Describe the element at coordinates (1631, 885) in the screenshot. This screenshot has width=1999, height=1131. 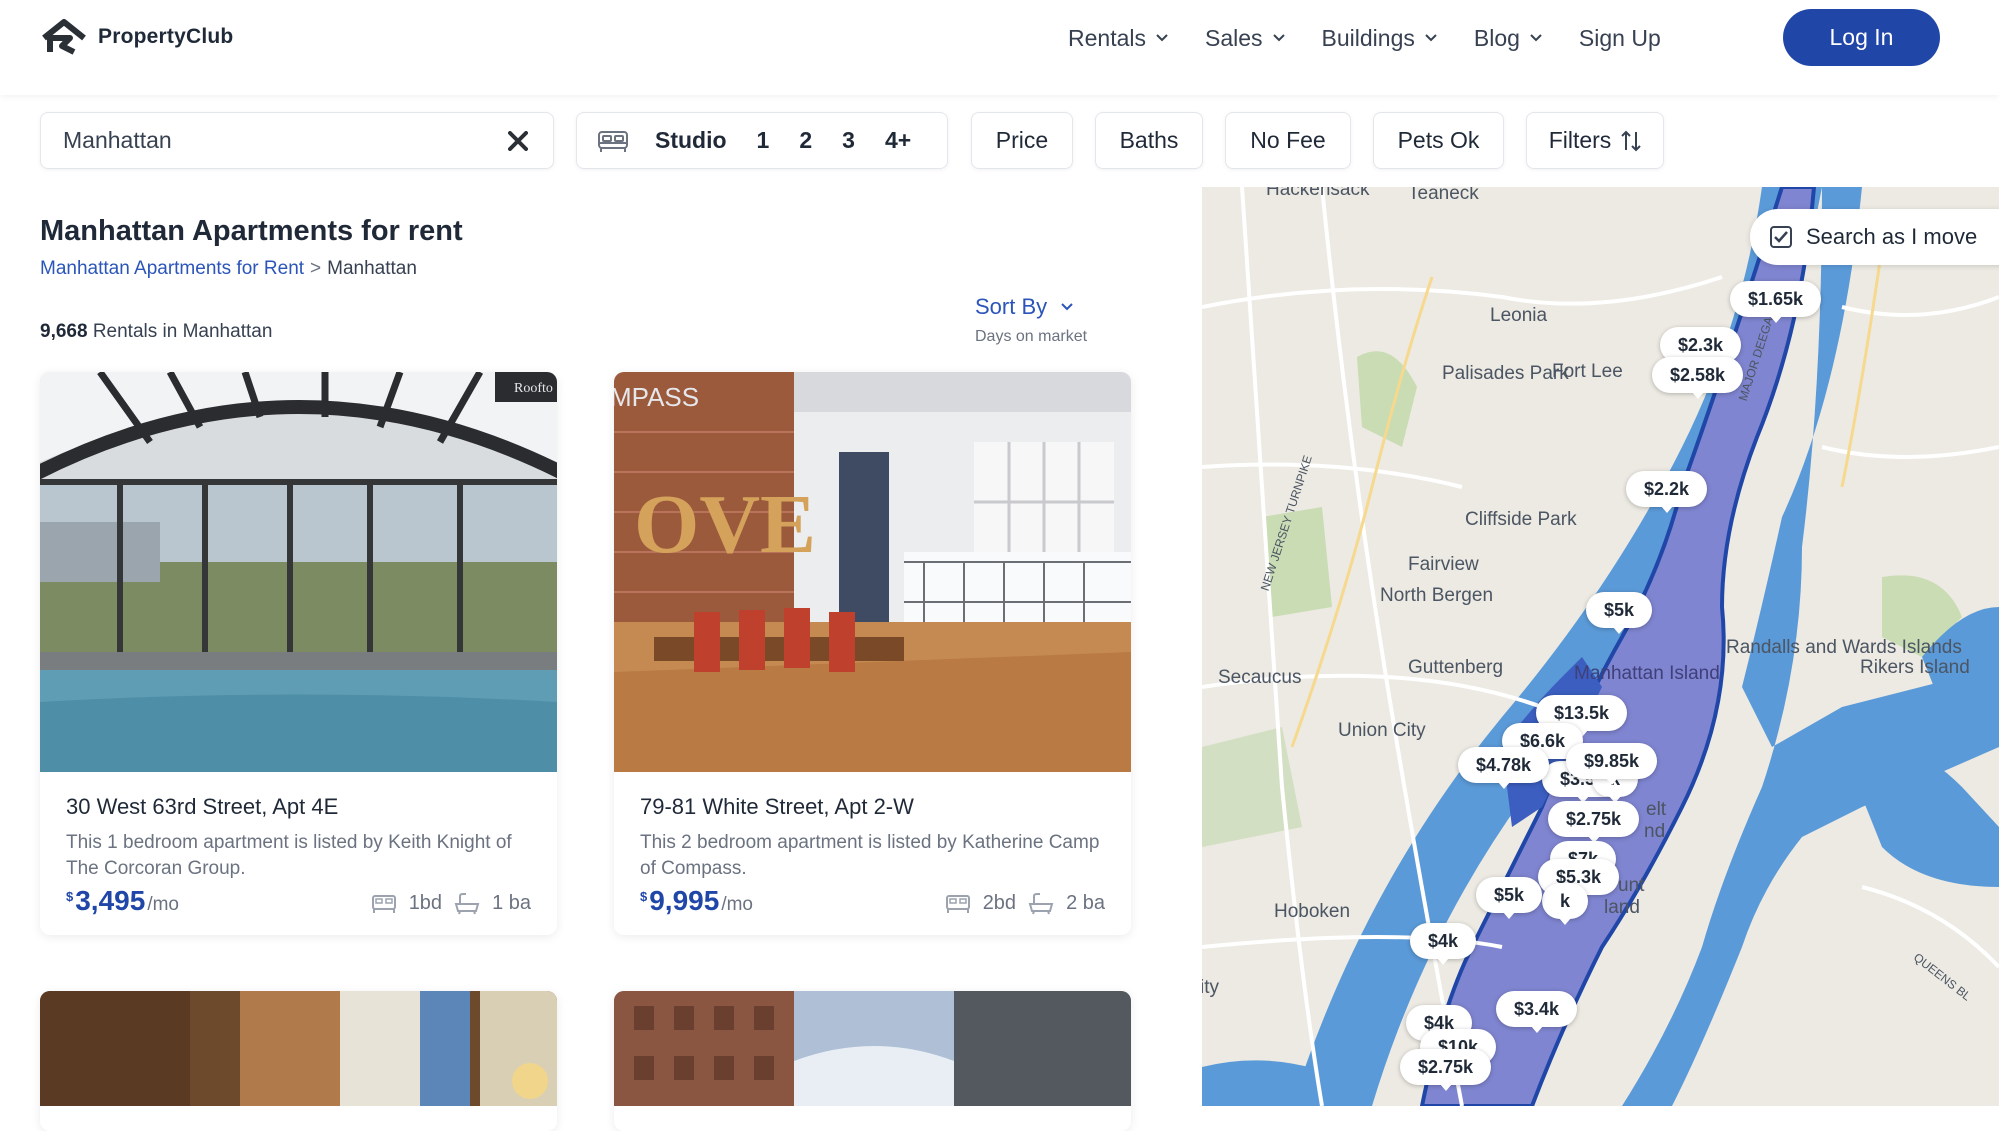
I see `place-label: unt` at that location.